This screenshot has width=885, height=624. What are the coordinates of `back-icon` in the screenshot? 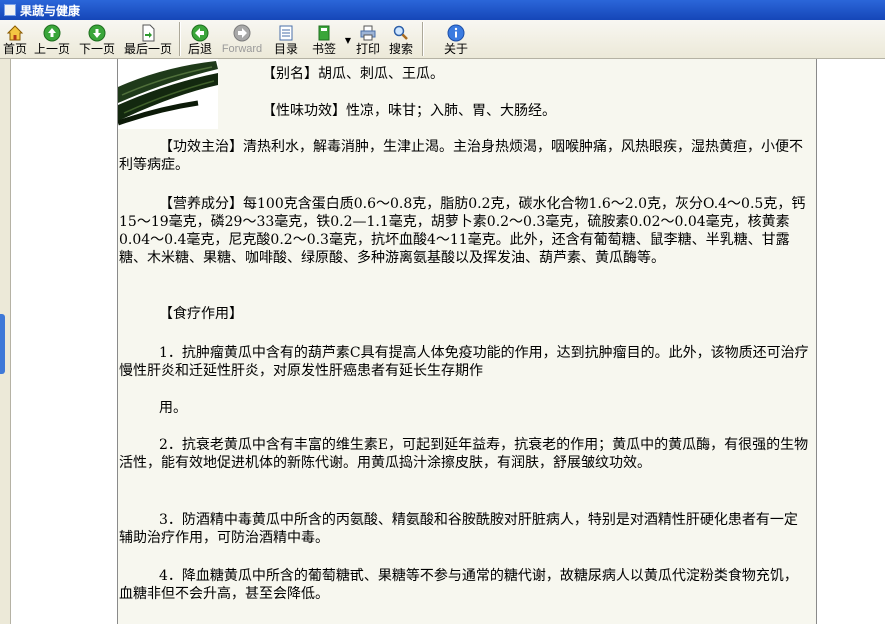 It's located at (200, 33).